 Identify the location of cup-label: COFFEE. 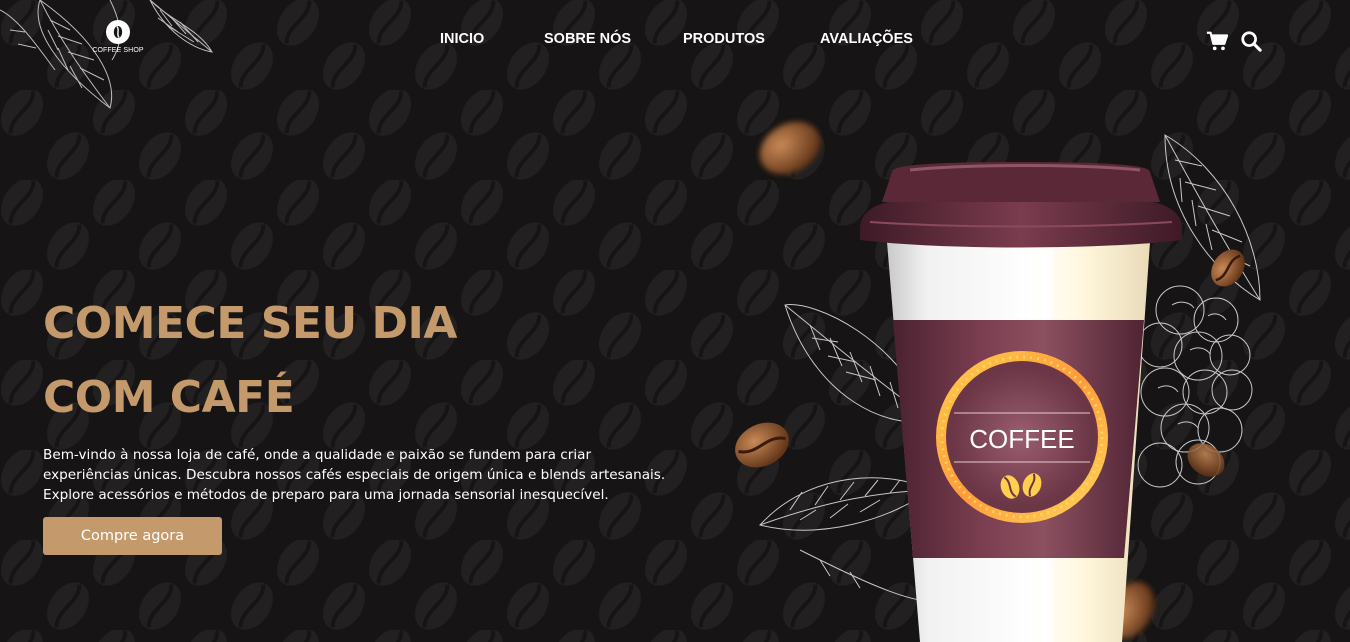
(1021, 439).